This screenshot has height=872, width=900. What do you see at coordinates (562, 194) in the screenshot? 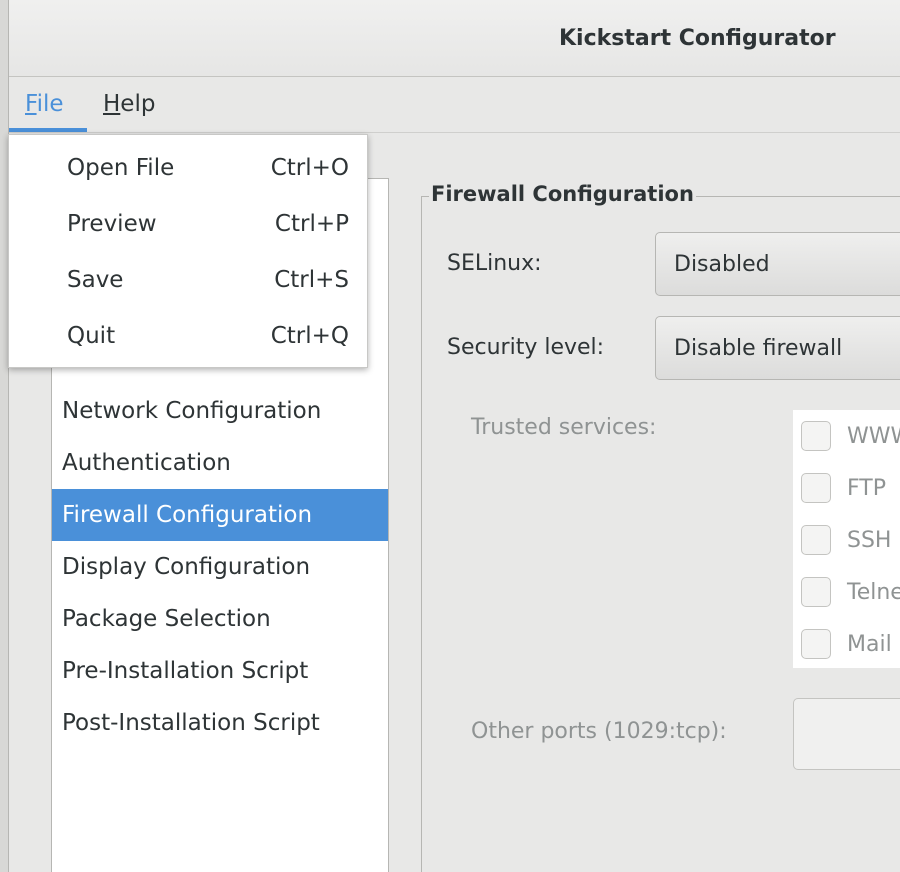
I see `frame-title: Firewall Configuration` at bounding box center [562, 194].